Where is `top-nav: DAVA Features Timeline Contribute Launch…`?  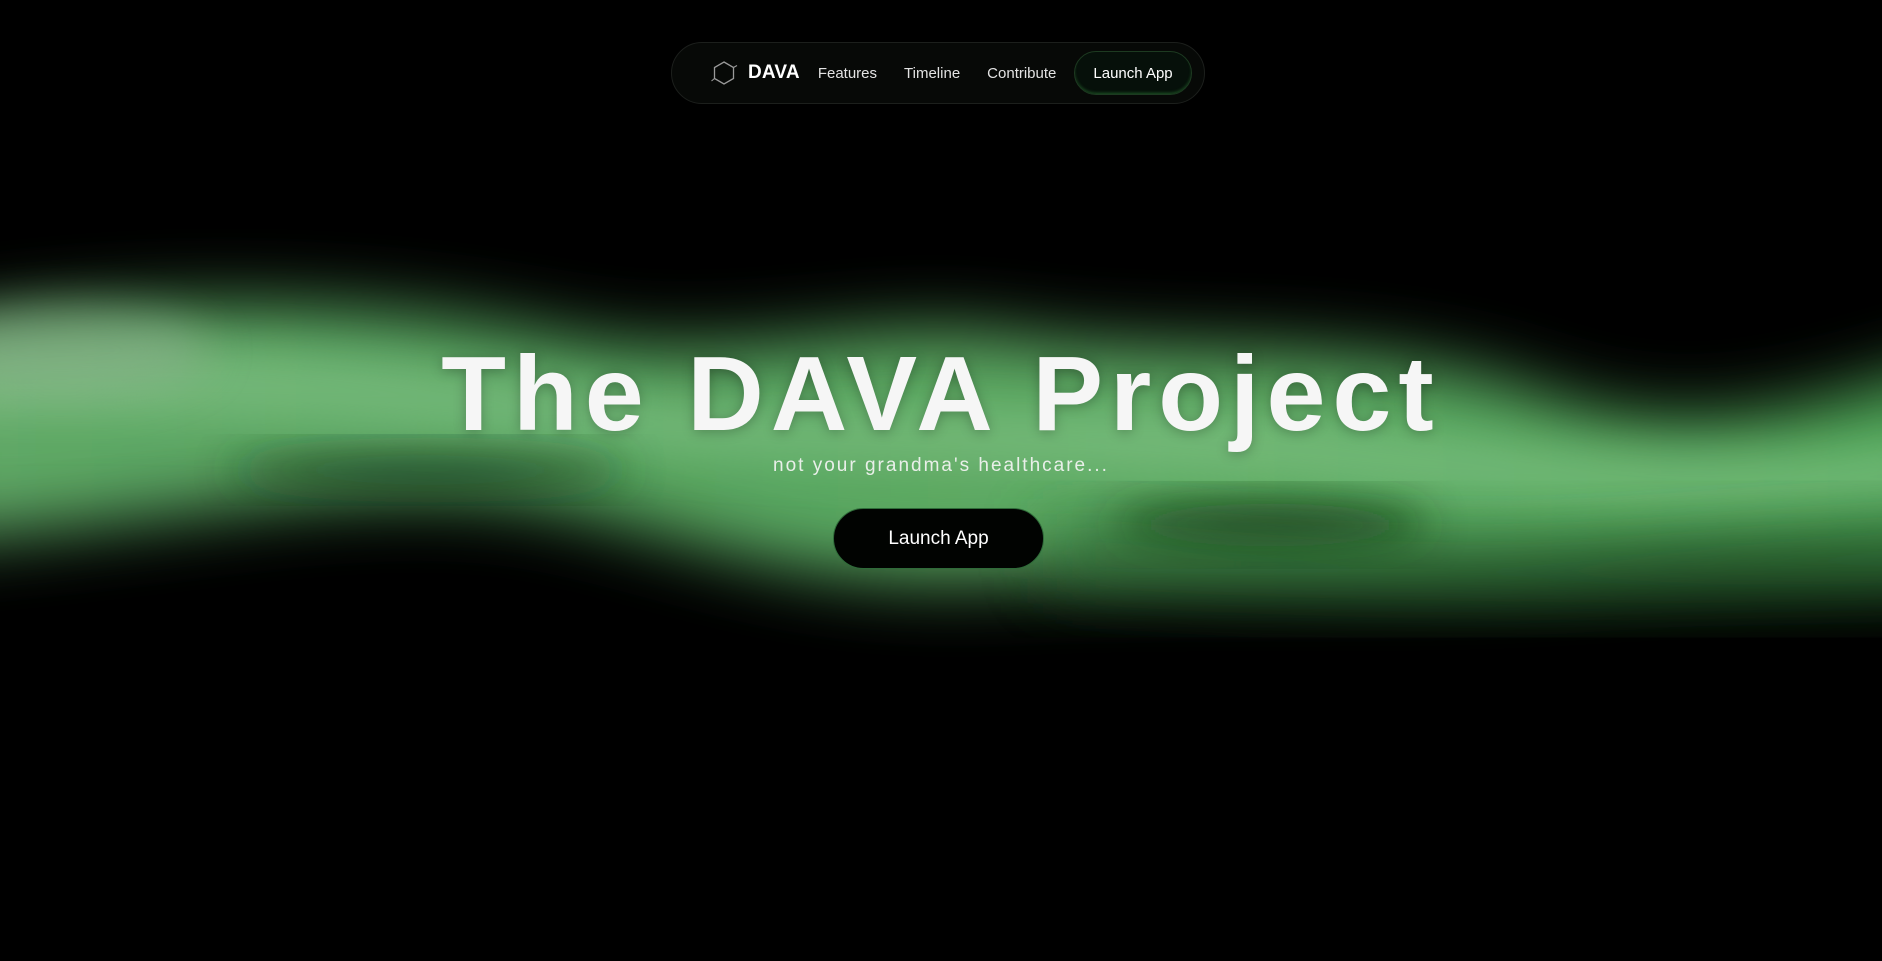 top-nav: DAVA Features Timeline Contribute Launch… is located at coordinates (938, 73).